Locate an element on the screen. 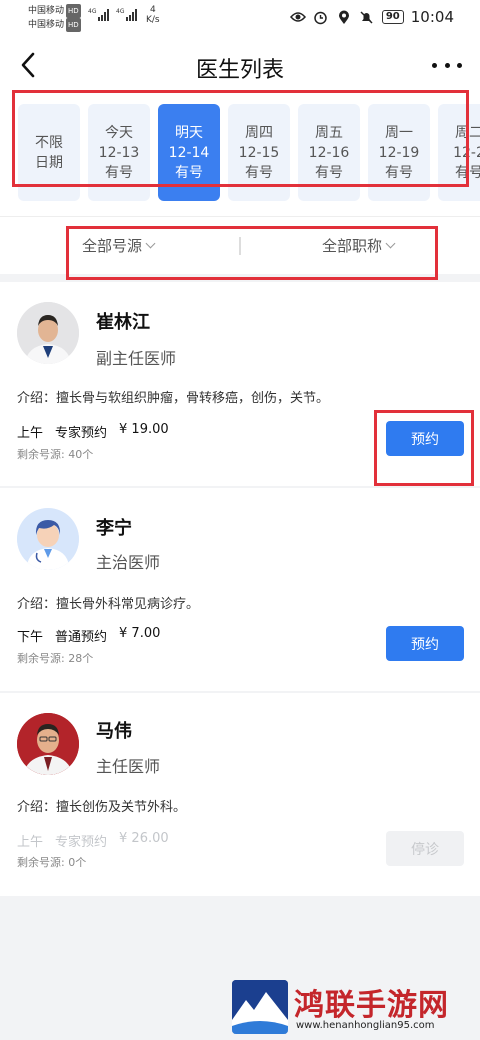 Image resolution: width=480 pixels, height=1040 pixels. appointment-slot: 上午 专家预约 ¥ 19.00 is located at coordinates (93, 431).